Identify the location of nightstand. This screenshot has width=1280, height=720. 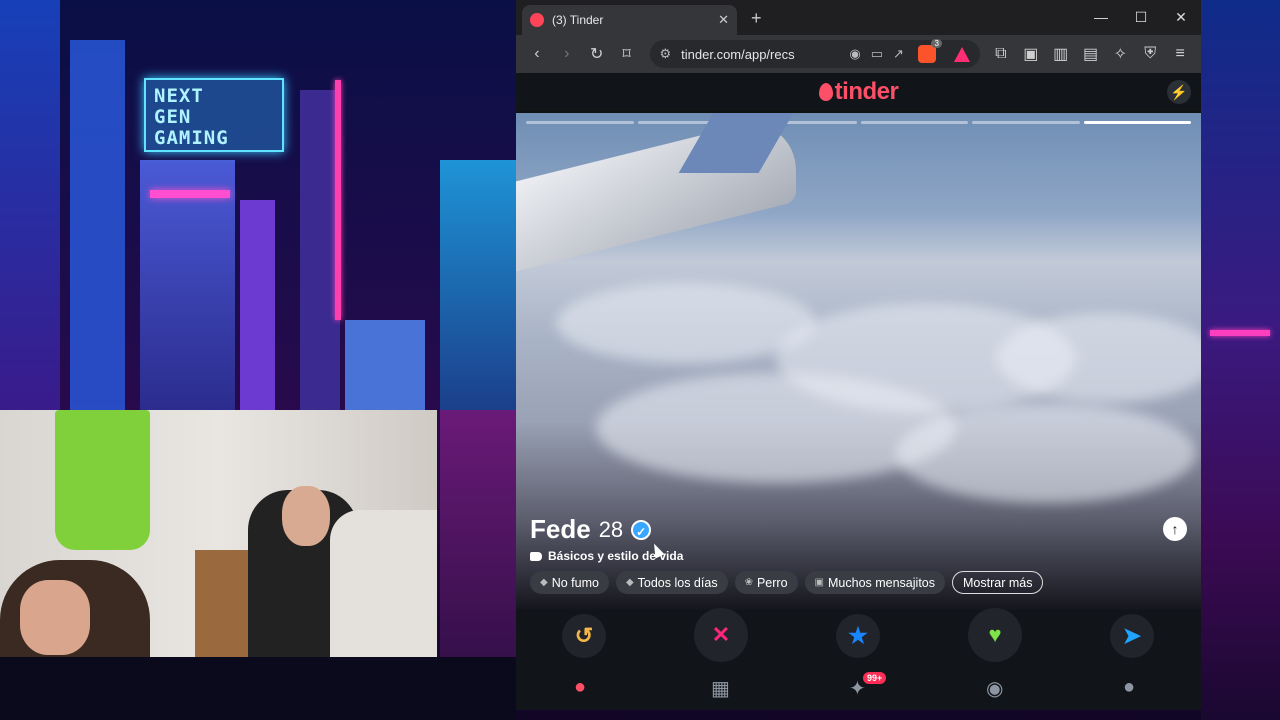
(225, 603).